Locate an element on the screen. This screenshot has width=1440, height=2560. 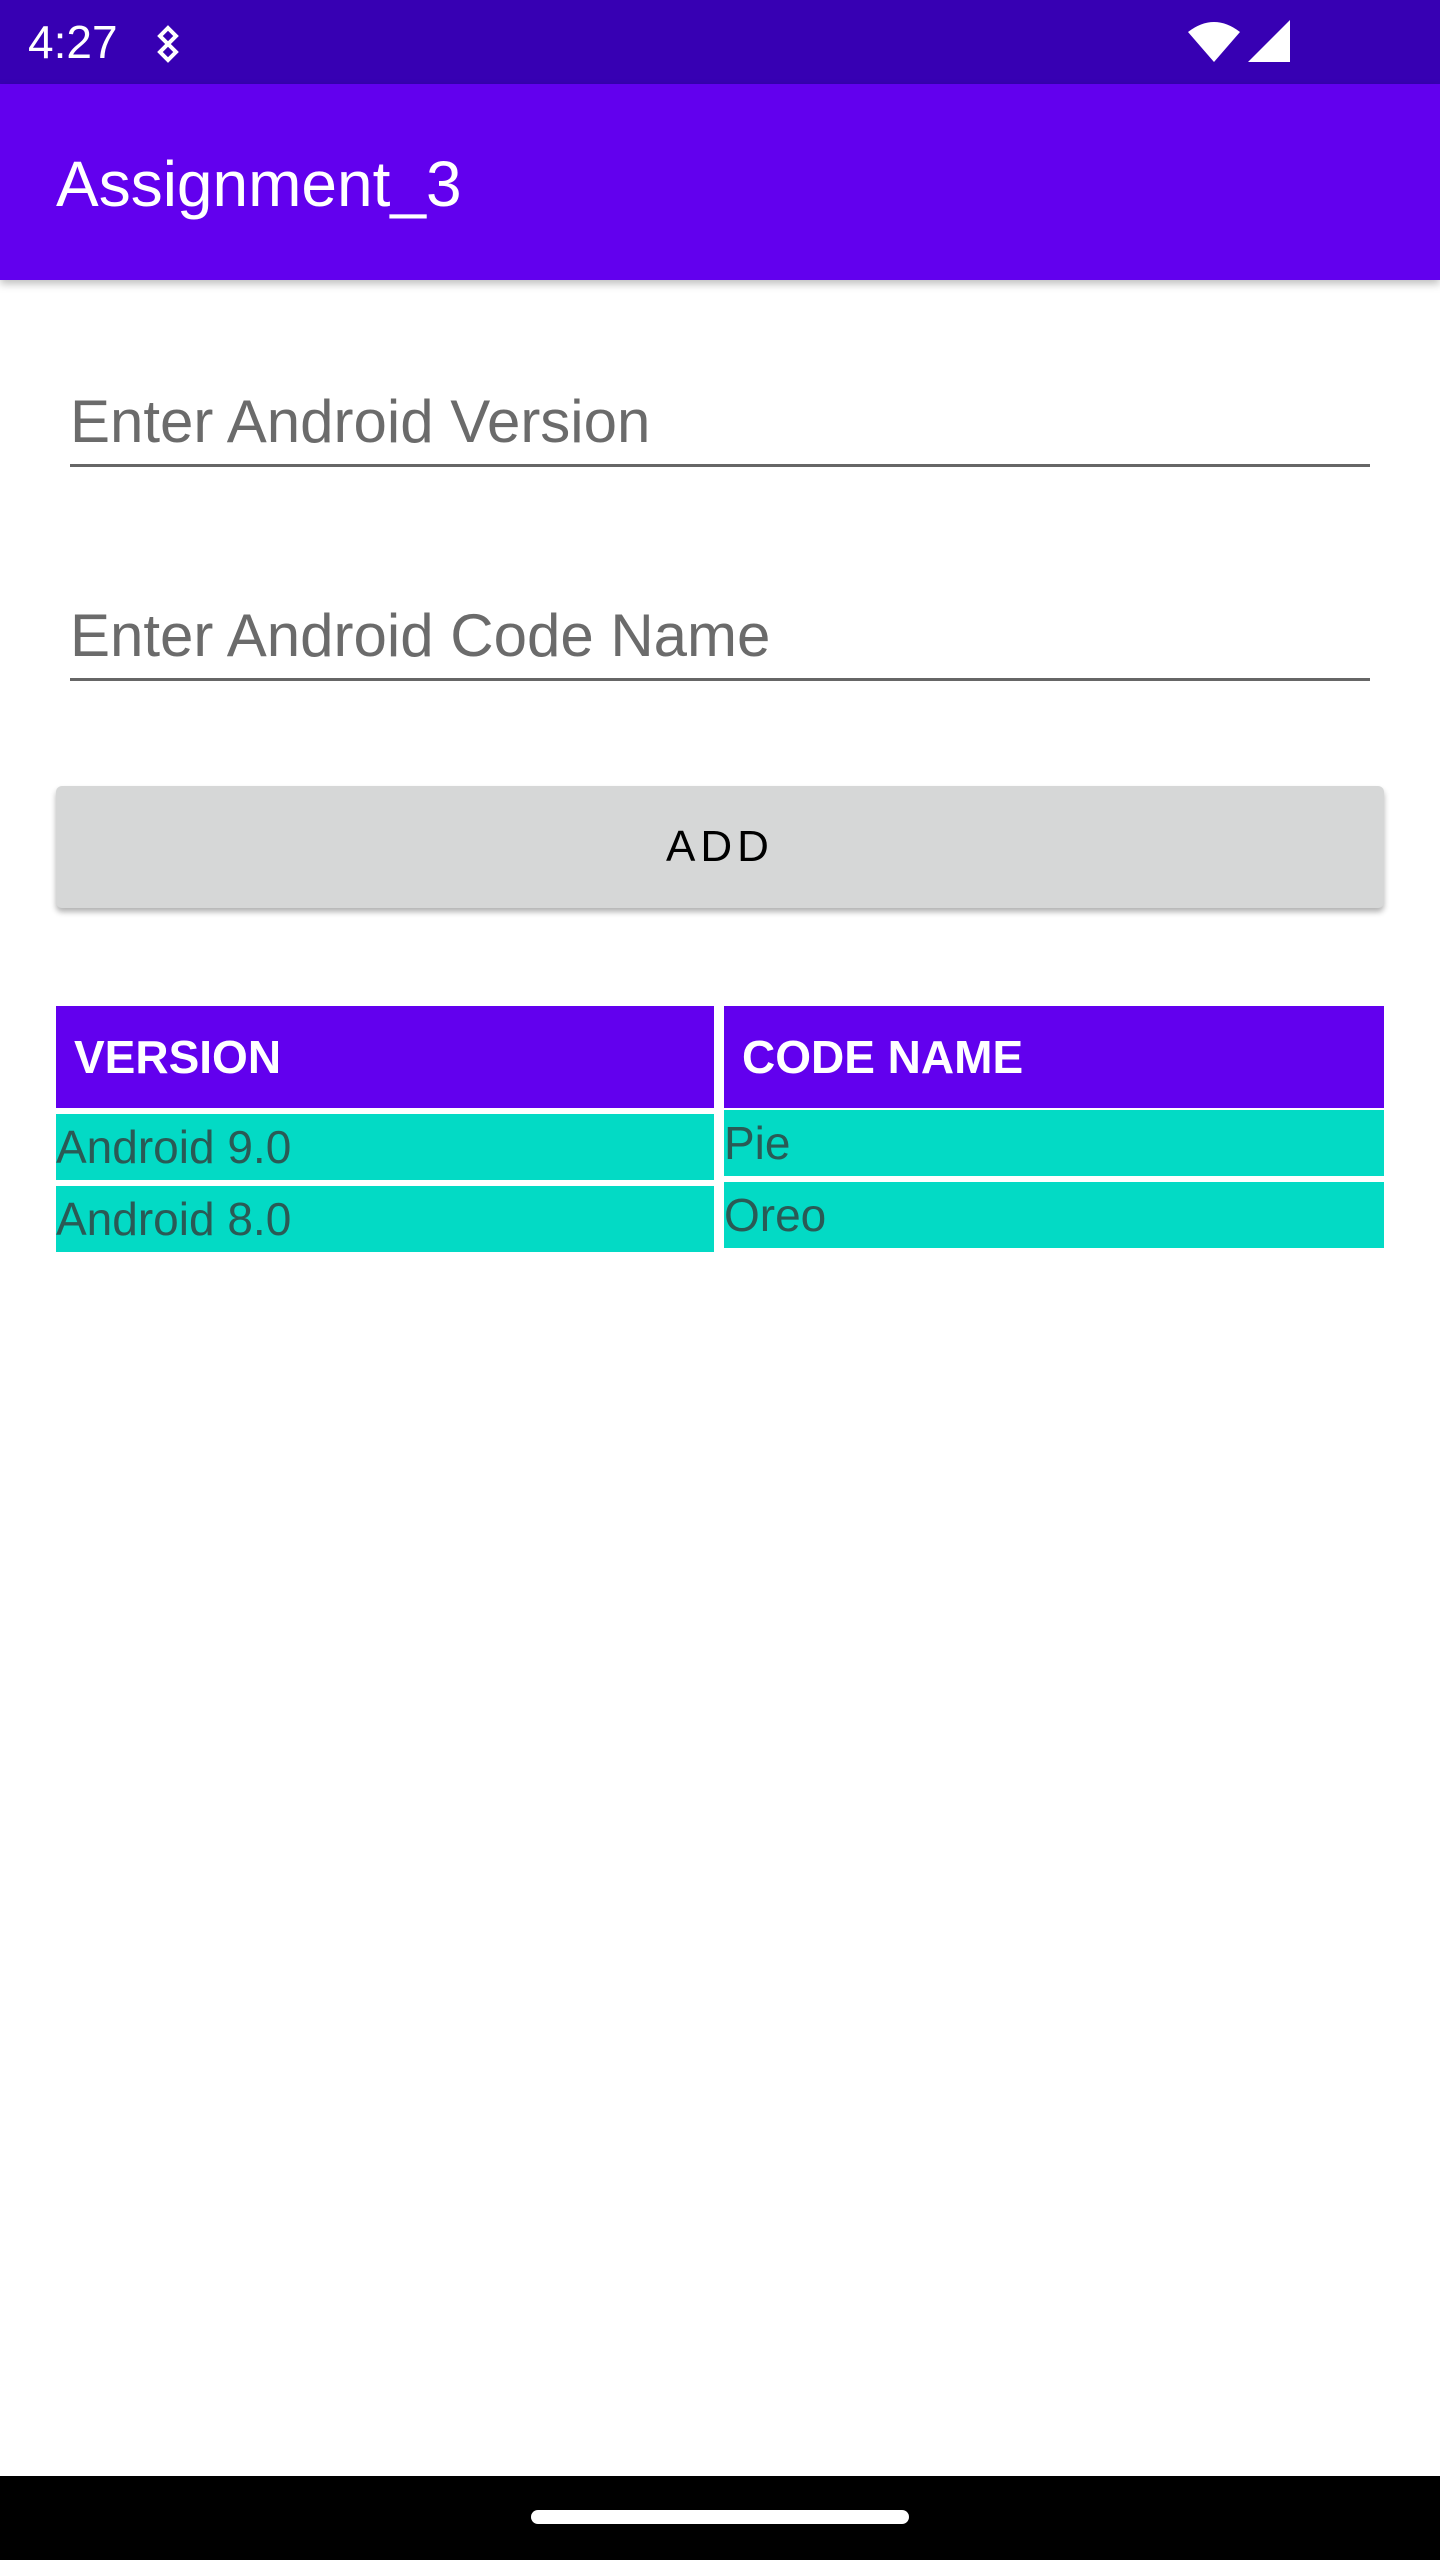
table-cell-version: Android 9.0 is located at coordinates (385, 1147).